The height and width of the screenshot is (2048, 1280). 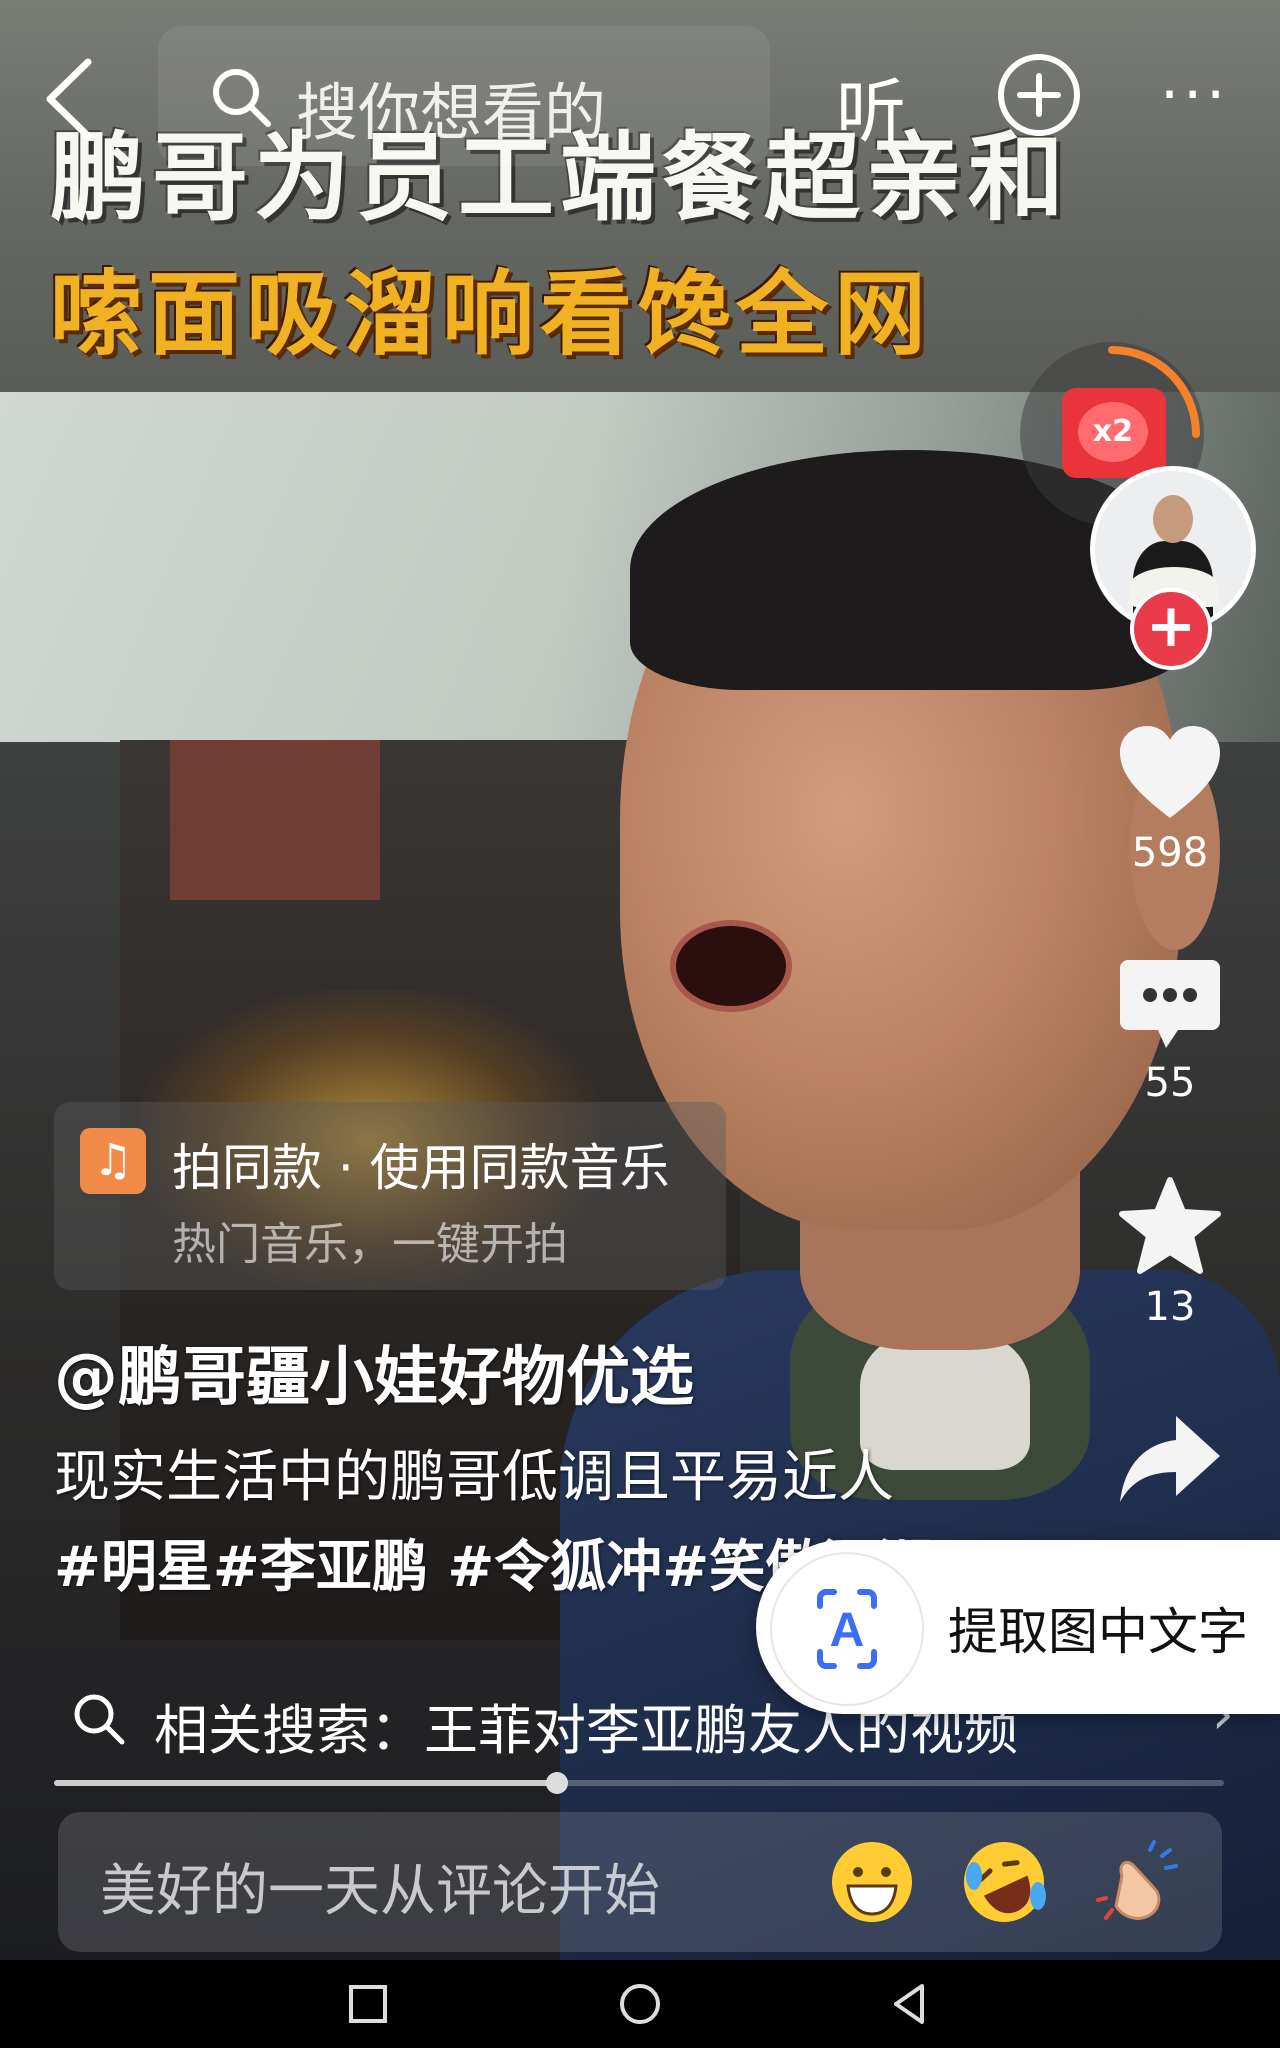 I want to click on author-name: @鹏哥疆小娃好物优选, so click(x=374, y=1372).